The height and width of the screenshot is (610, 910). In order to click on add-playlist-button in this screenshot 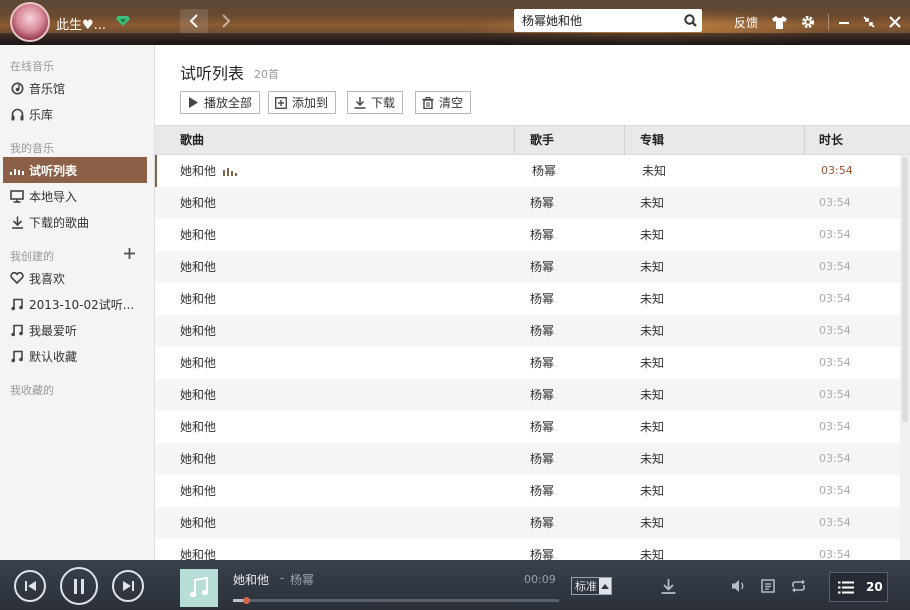, I will do `click(129, 253)`.